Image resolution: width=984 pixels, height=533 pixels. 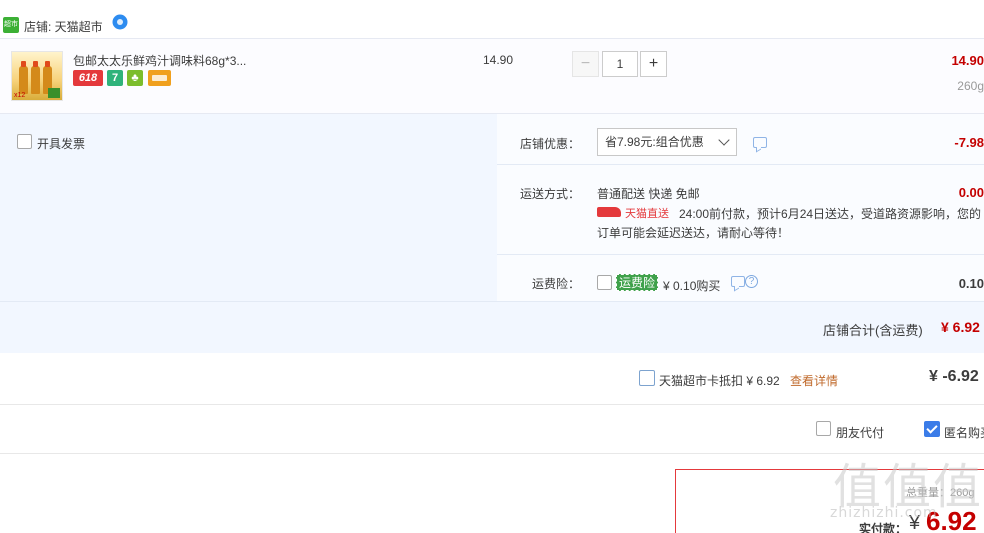 I want to click on tmall-cat-icon, so click(x=609, y=212).